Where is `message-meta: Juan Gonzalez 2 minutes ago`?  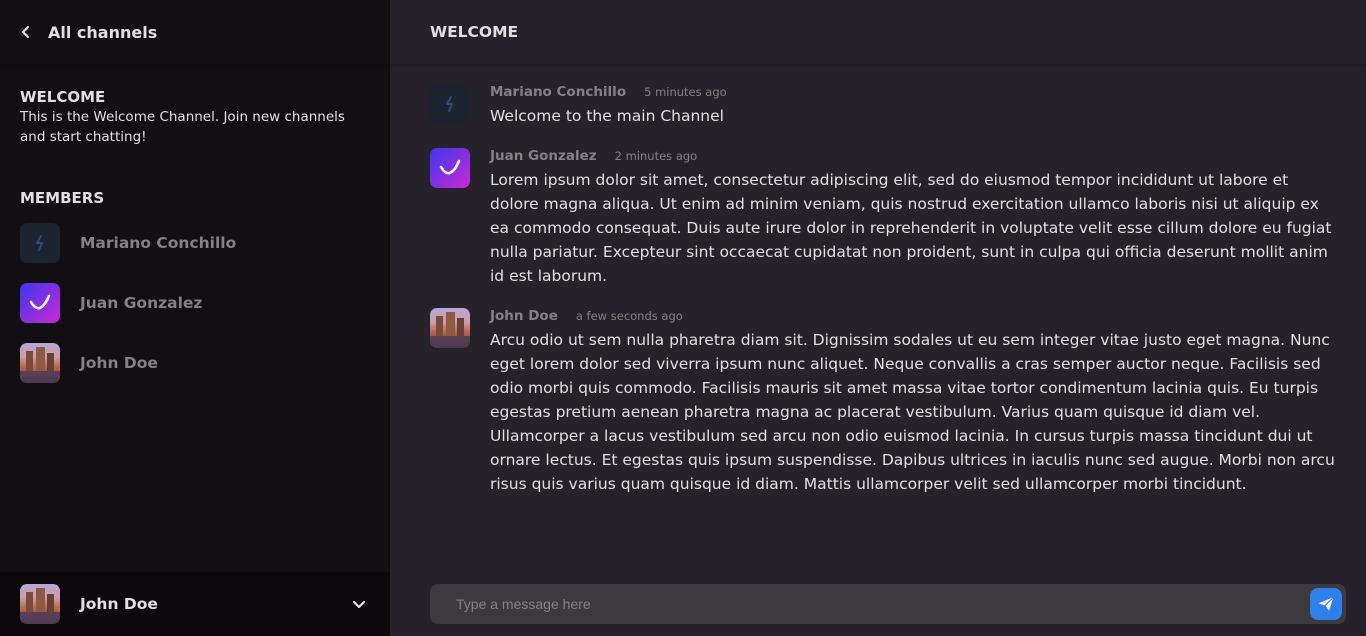
message-meta: Juan Gonzalez 2 minutes ago is located at coordinates (914, 157).